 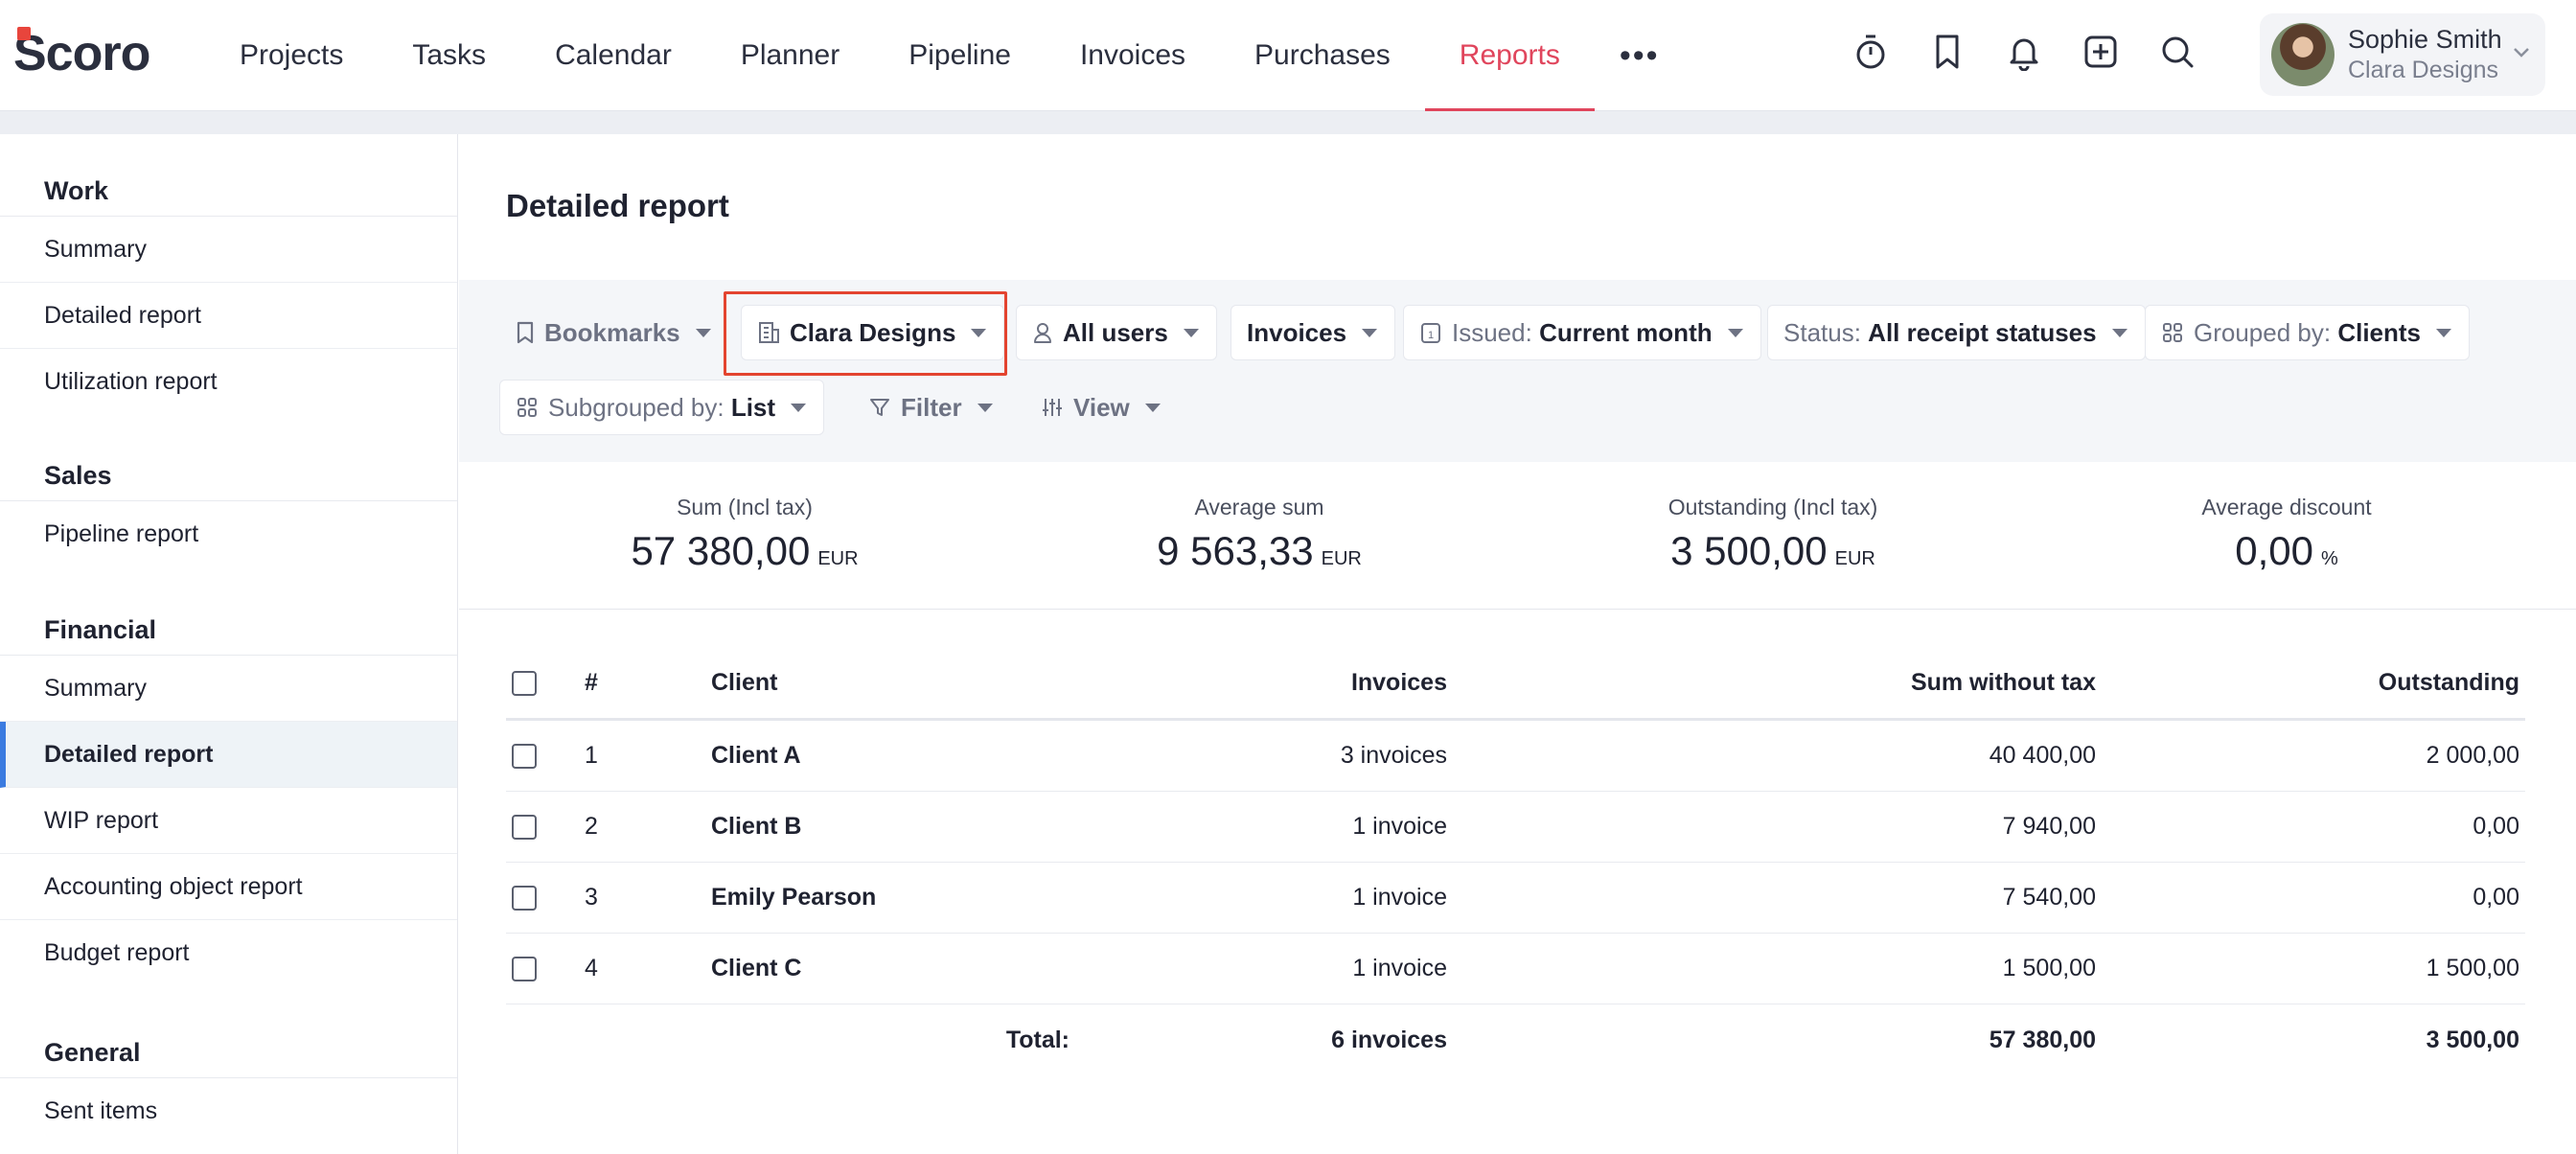 I want to click on column-header-invoices: Invoices, so click(x=1399, y=683).